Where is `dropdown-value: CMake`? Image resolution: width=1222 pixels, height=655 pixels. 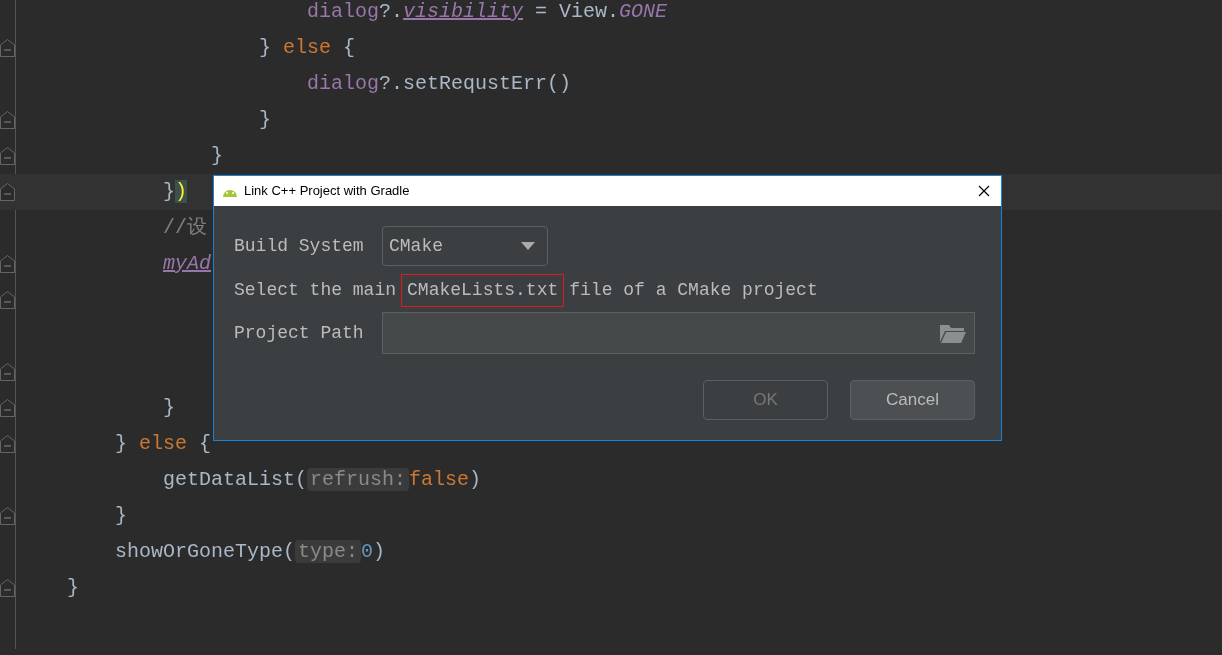
dropdown-value: CMake is located at coordinates (416, 246).